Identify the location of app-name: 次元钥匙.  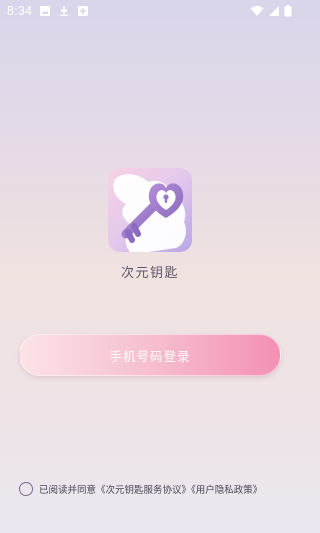
(149, 273).